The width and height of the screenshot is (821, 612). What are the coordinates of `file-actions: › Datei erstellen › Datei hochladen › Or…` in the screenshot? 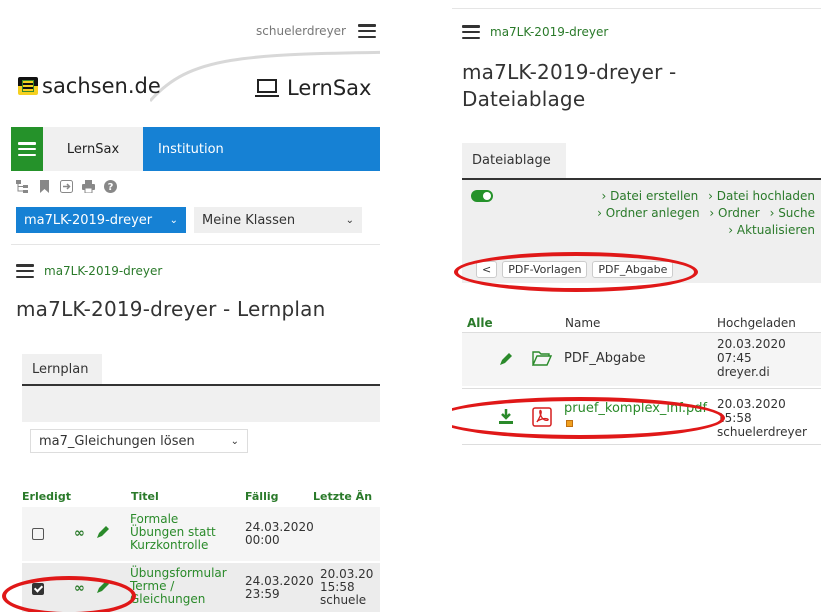 It's located at (665, 213).